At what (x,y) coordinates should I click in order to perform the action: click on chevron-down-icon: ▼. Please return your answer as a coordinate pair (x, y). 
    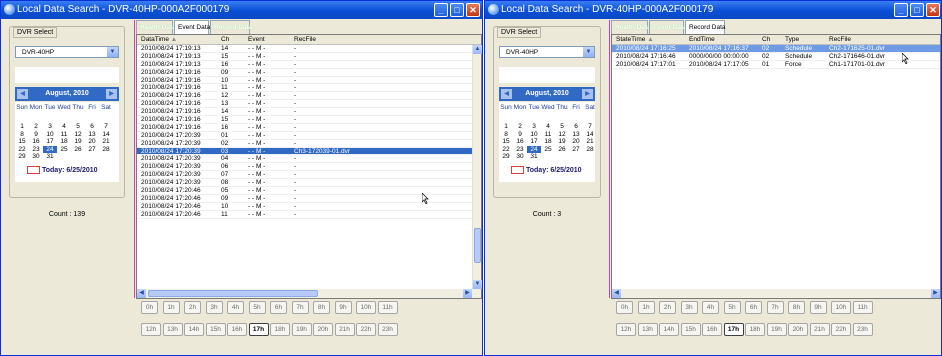
    Looking at the image, I should click on (112, 52).